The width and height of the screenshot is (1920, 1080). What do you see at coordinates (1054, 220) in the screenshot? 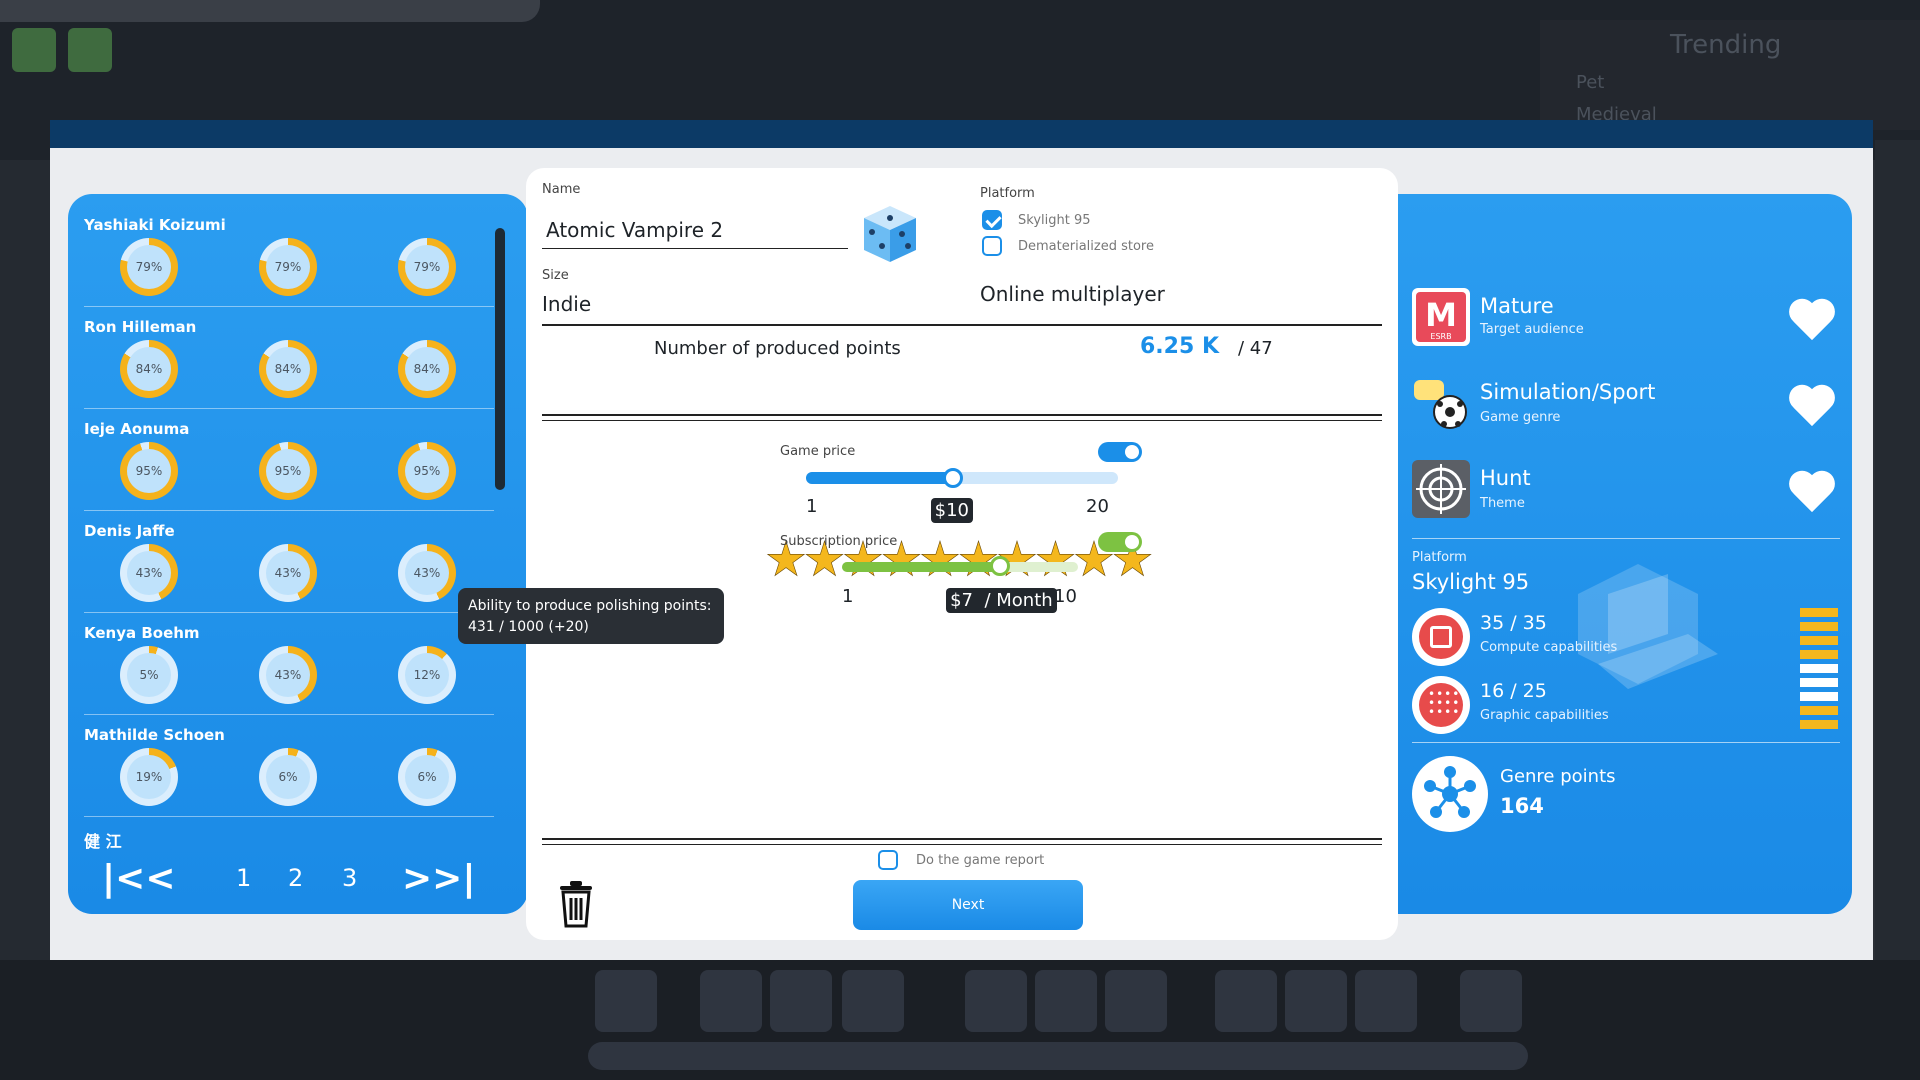
I see `platform-option-label: Skylight 95` at bounding box center [1054, 220].